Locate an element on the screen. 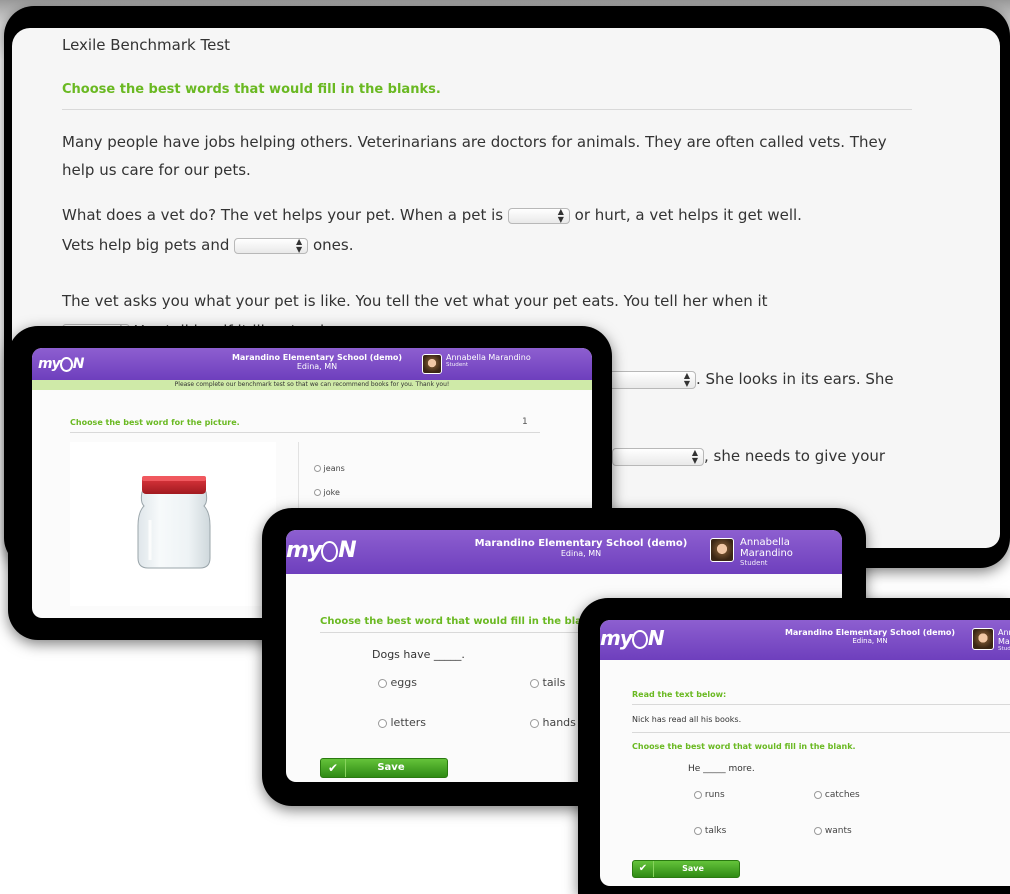 The image size is (1010, 894). option-joke: joke is located at coordinates (327, 492).